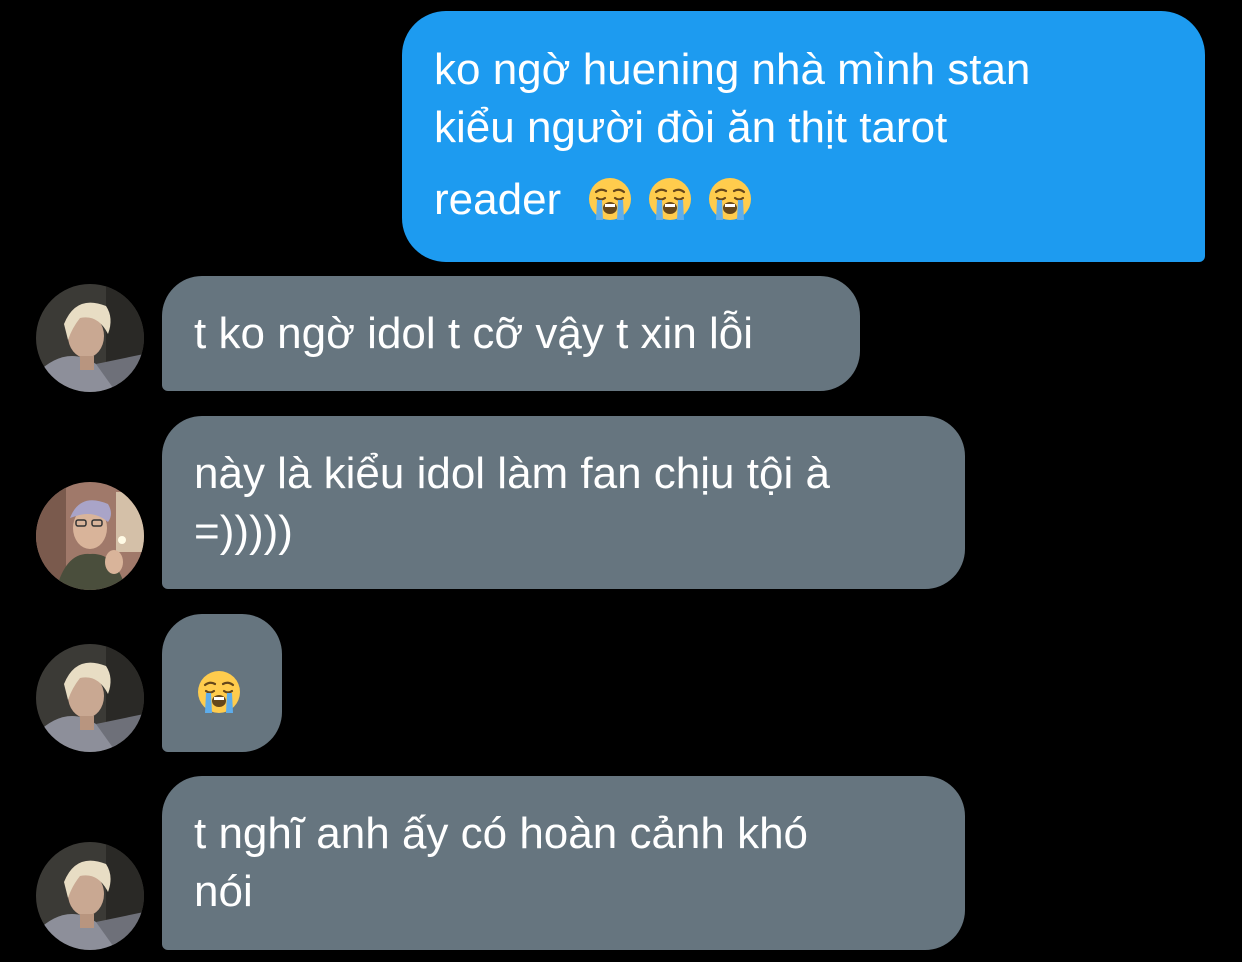 This screenshot has height=962, width=1242. What do you see at coordinates (732, 69) in the screenshot?
I see `message-line: ko ngờ huening nhà mình stan` at bounding box center [732, 69].